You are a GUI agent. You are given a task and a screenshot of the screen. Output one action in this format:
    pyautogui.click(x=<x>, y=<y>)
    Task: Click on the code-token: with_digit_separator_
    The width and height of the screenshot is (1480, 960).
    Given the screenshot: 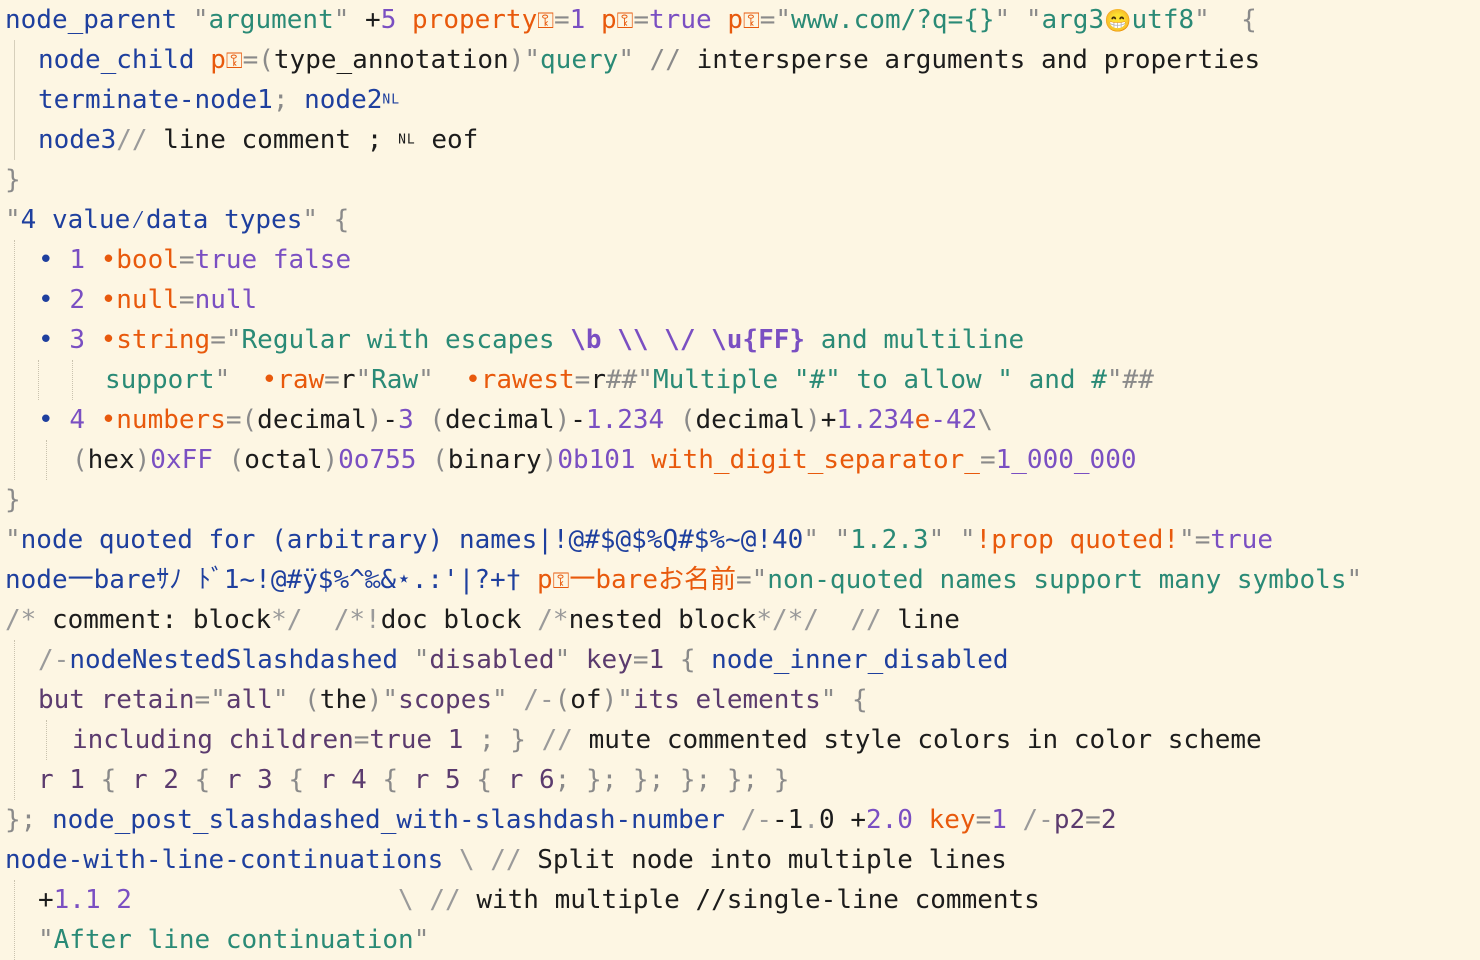 What is the action you would take?
    pyautogui.click(x=815, y=460)
    